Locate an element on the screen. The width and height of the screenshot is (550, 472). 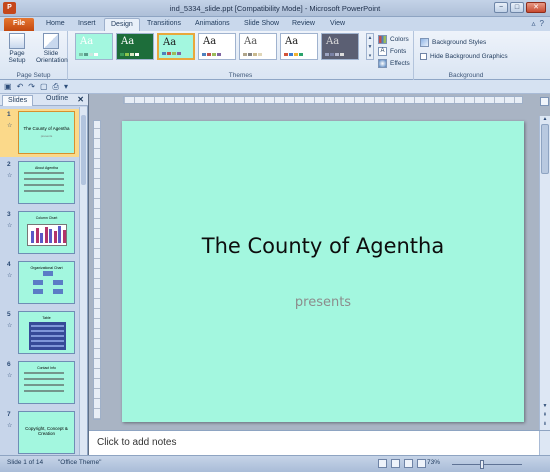
view-buttons is located at coordinates (402, 463).